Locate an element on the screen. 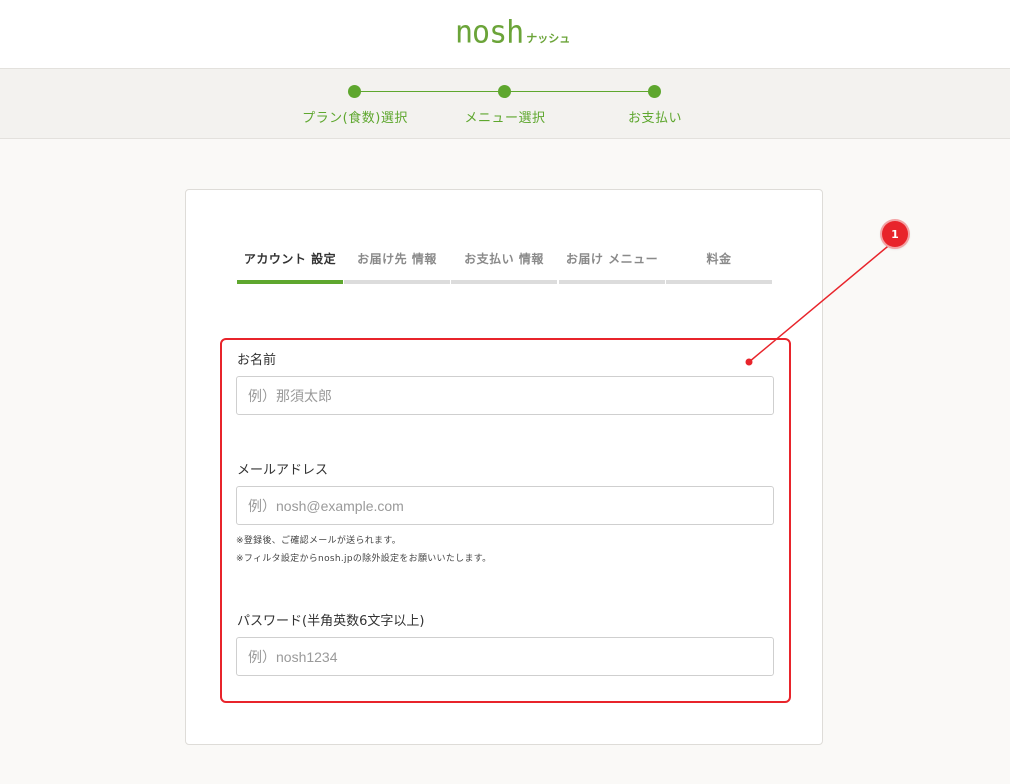 The width and height of the screenshot is (1010, 784). tab-account-settings: アカウント 設定 is located at coordinates (290, 267).